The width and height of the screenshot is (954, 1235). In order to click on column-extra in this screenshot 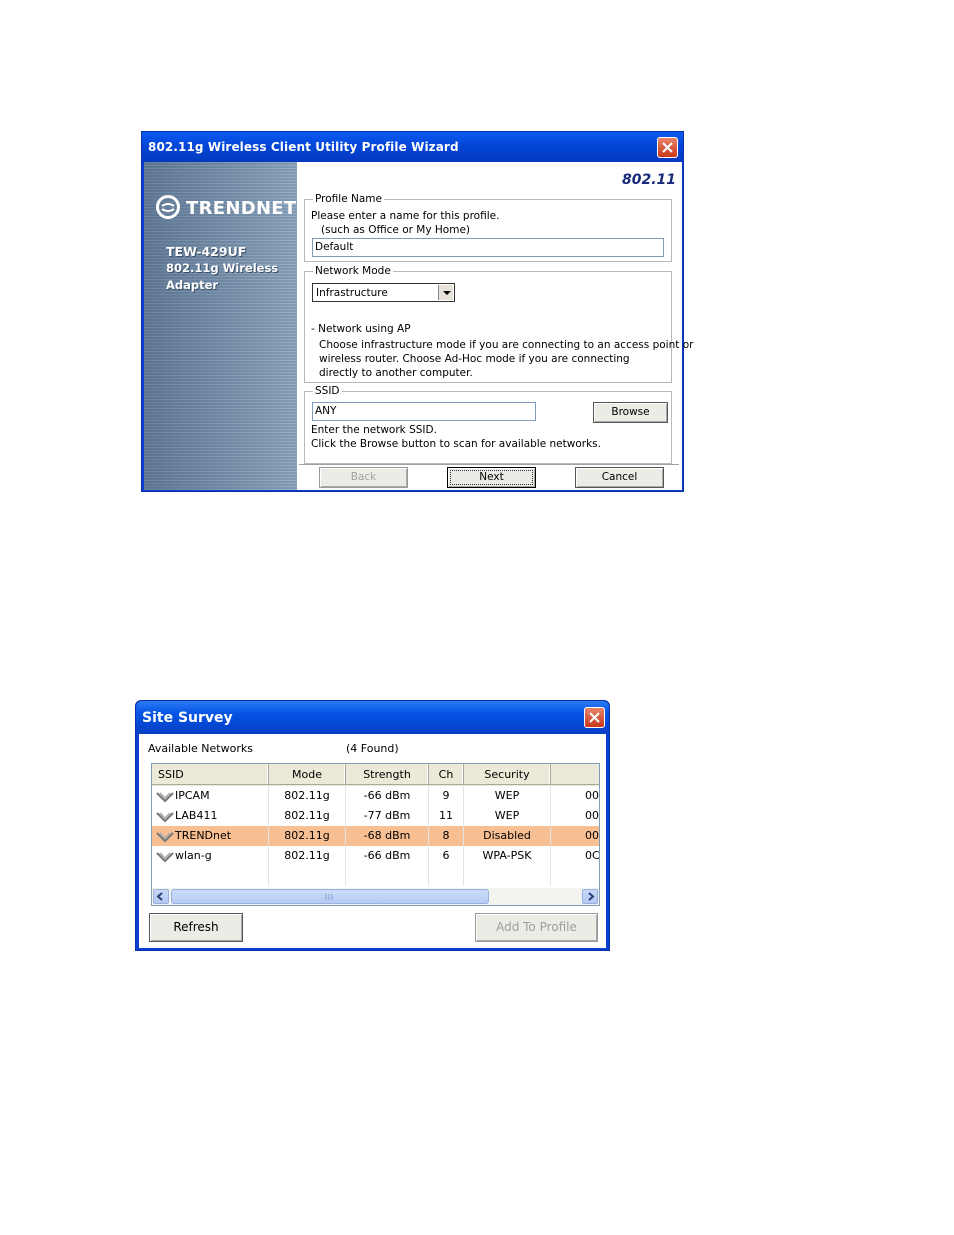, I will do `click(575, 774)`.